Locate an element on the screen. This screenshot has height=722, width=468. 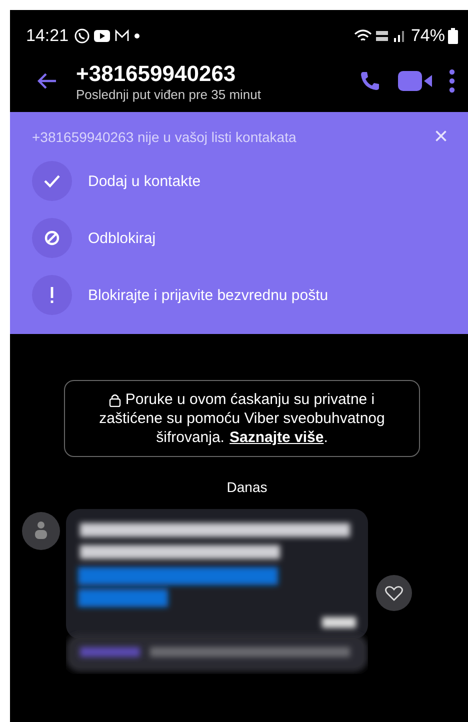
call-icon is located at coordinates (370, 81).